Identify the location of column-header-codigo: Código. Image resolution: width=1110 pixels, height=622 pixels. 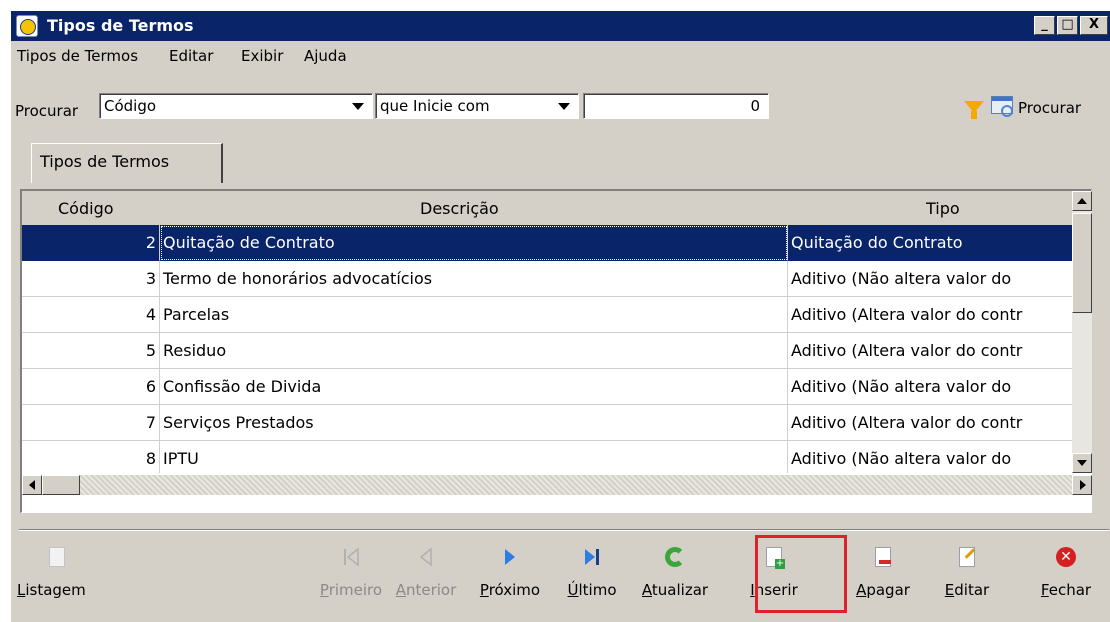
(86, 208).